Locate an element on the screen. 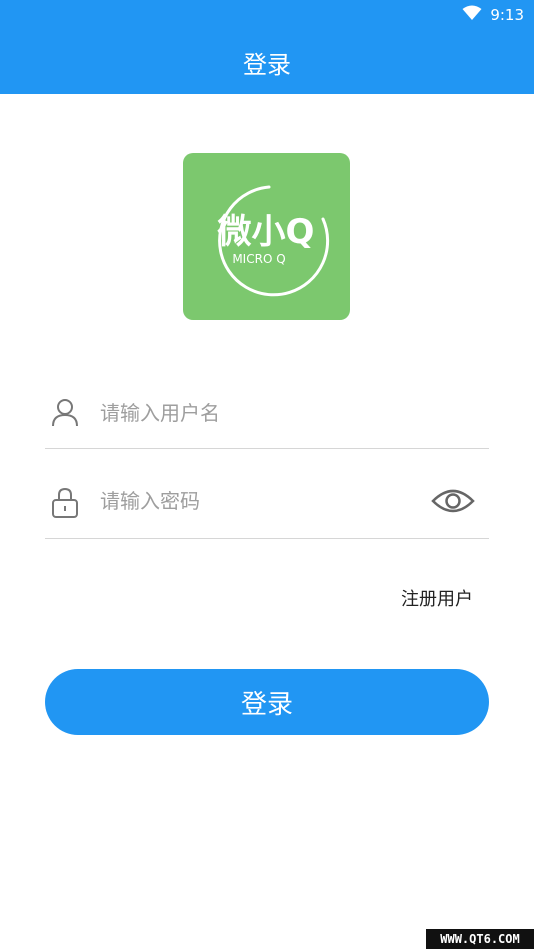 The height and width of the screenshot is (949, 534). password-input is located at coordinates (260, 501).